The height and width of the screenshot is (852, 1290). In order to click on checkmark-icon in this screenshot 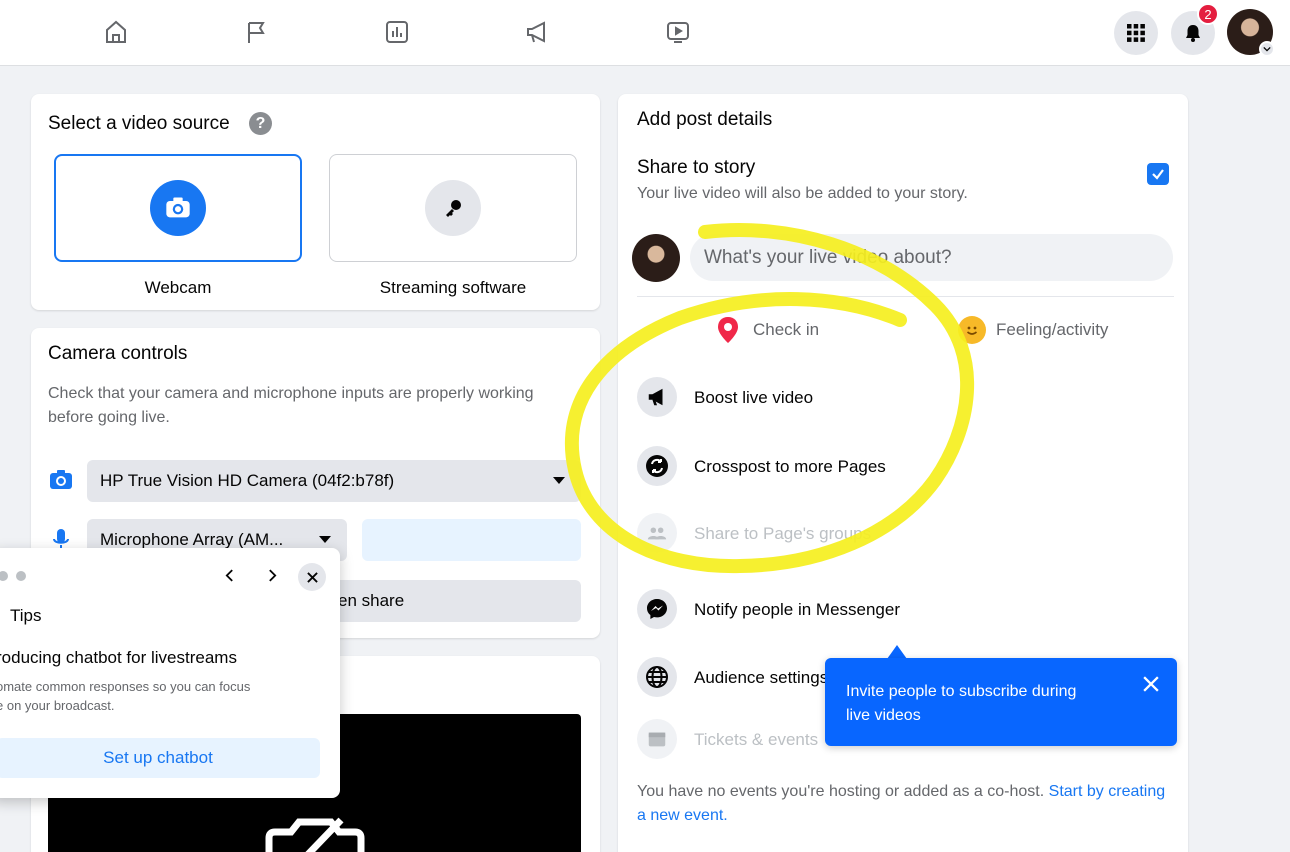, I will do `click(1158, 174)`.